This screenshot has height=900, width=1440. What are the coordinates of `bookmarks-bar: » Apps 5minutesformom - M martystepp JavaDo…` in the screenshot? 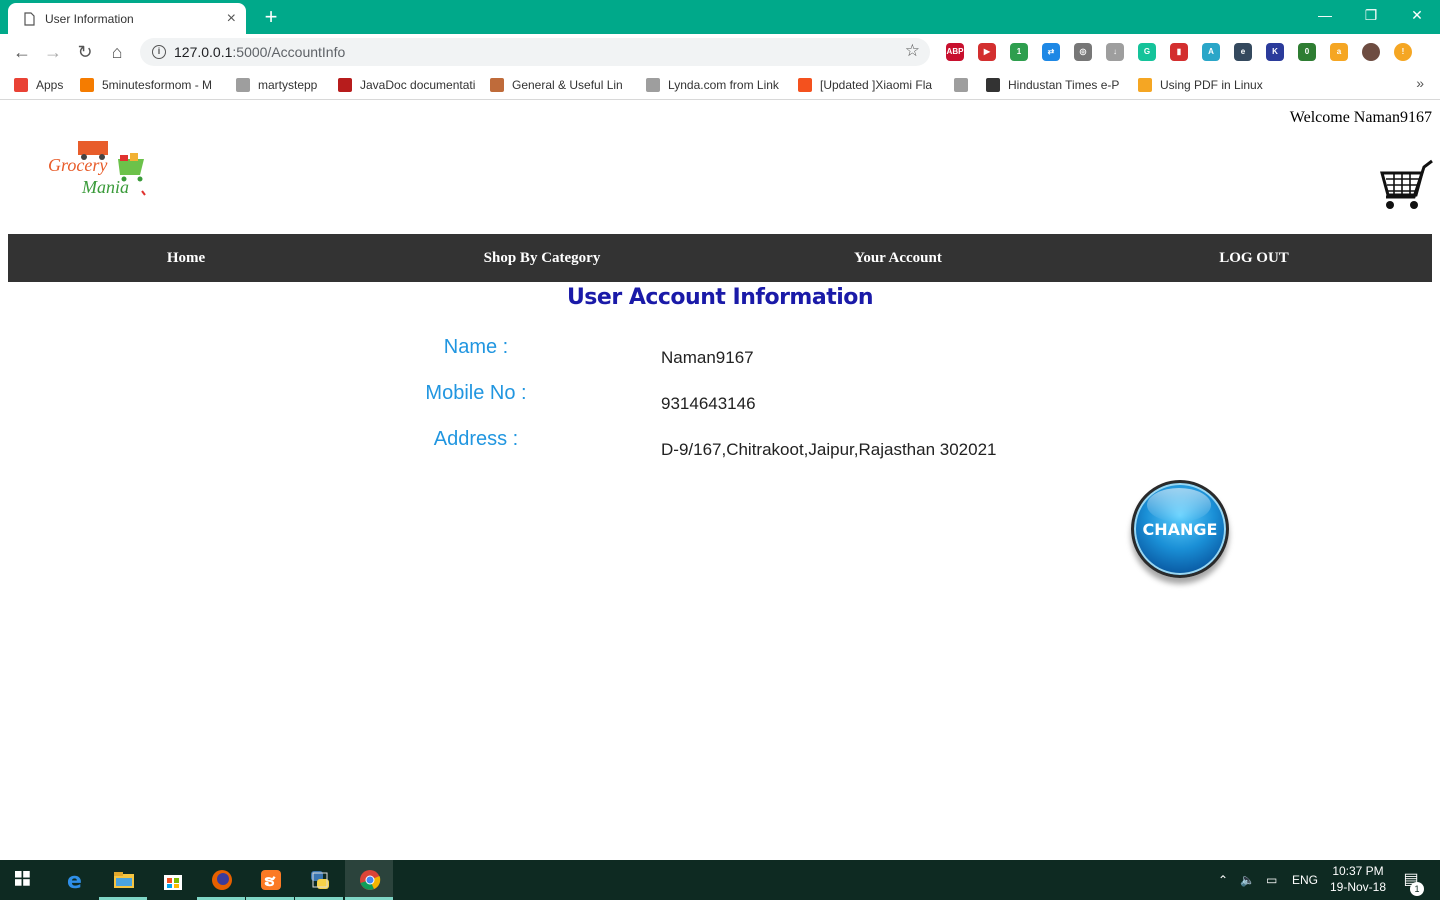 It's located at (720, 85).